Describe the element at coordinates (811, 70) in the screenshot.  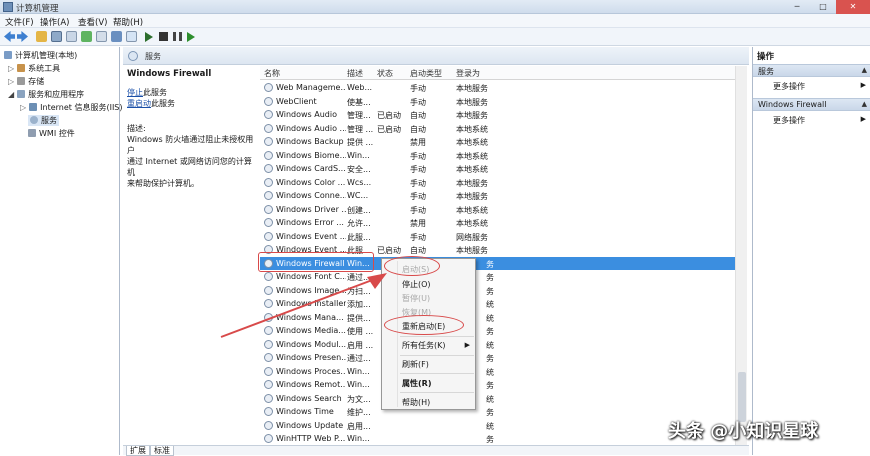
I see `actions-section-services: 服务 ▲` at that location.